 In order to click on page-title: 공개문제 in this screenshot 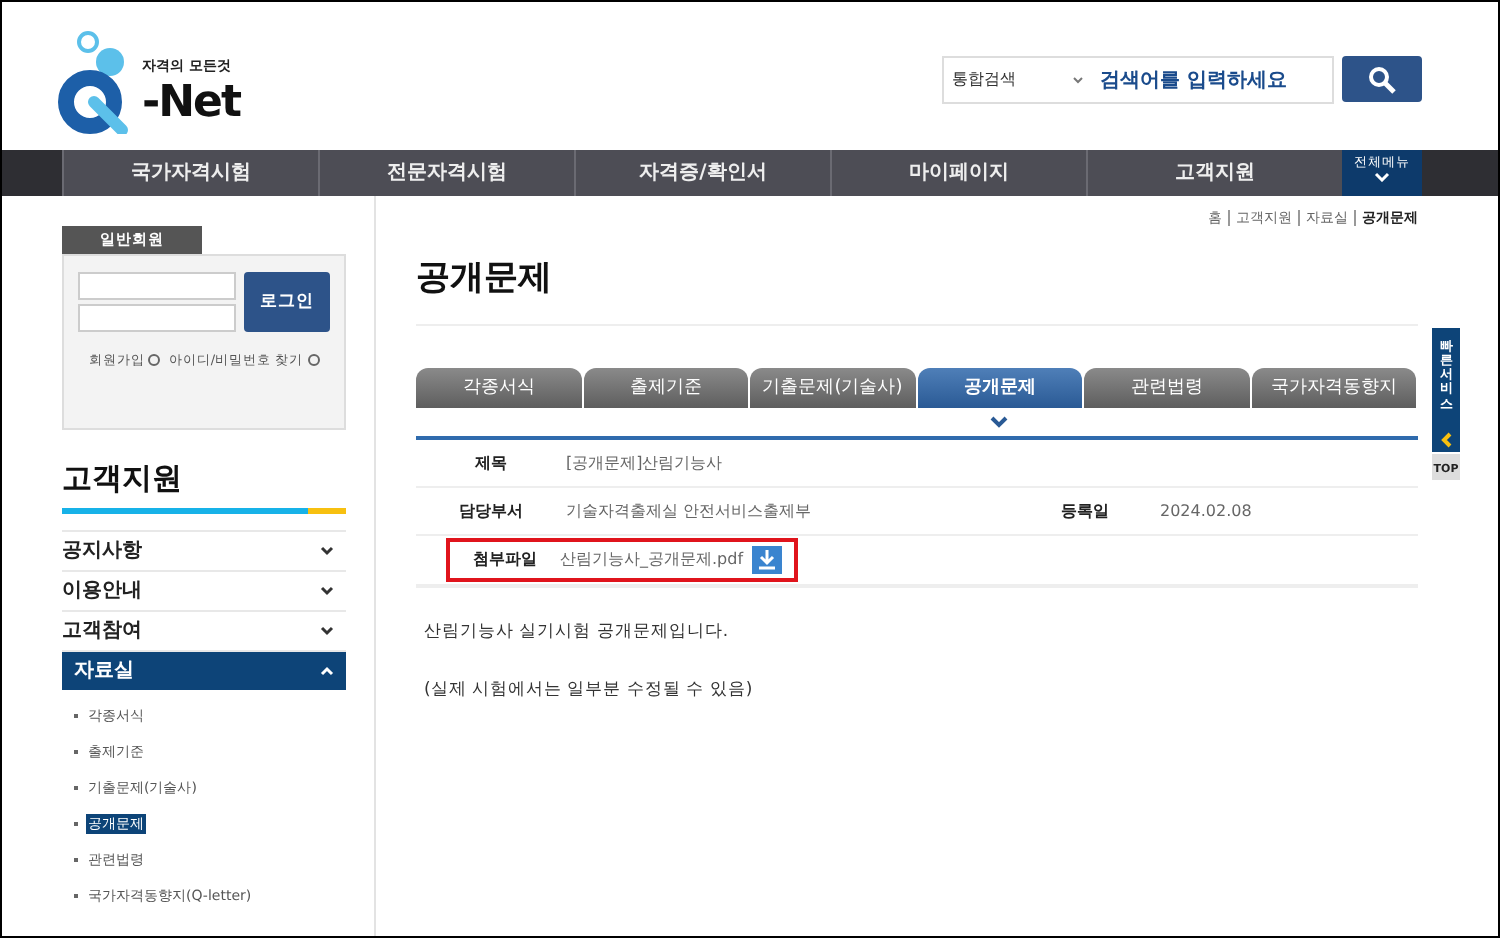, I will do `click(917, 289)`.